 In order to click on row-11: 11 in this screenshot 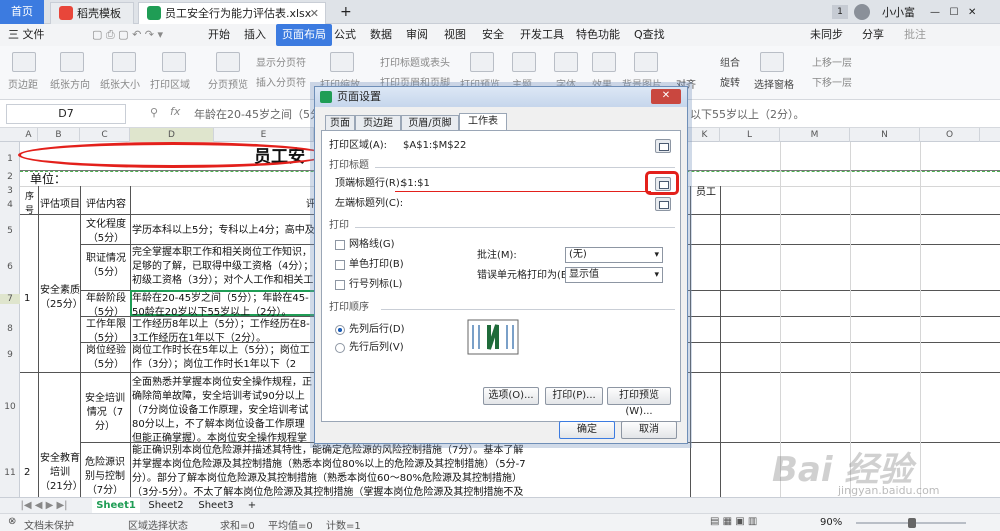, I will do `click(10, 473)`.